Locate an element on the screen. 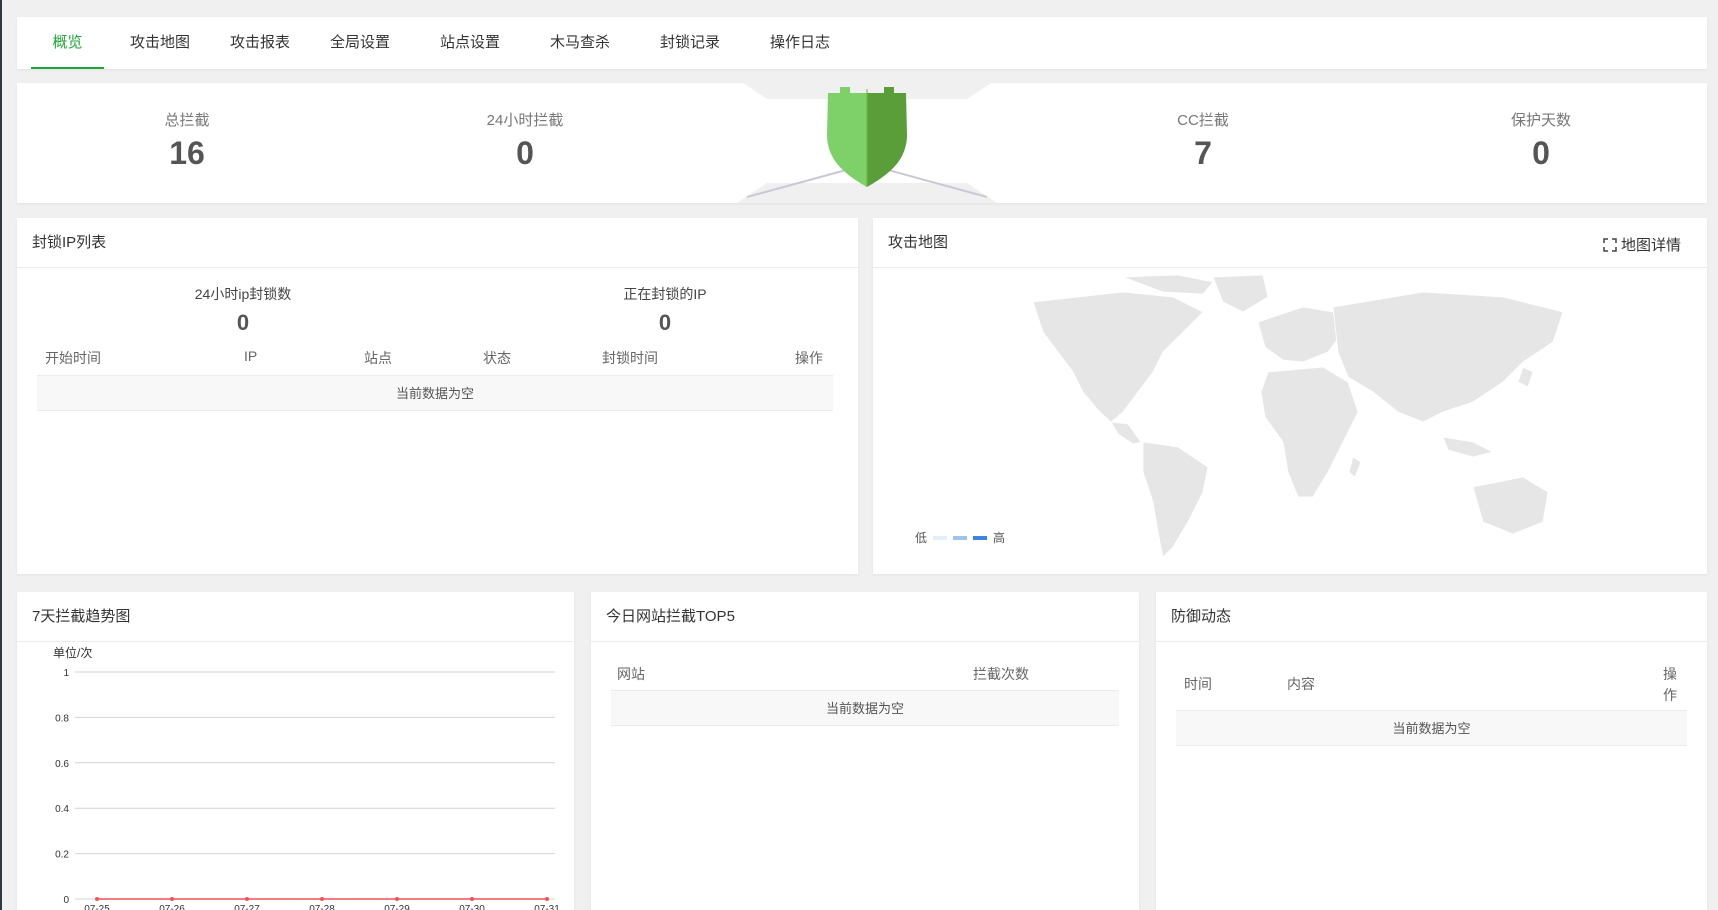  x-tick-label: 07-31 is located at coordinates (547, 907).